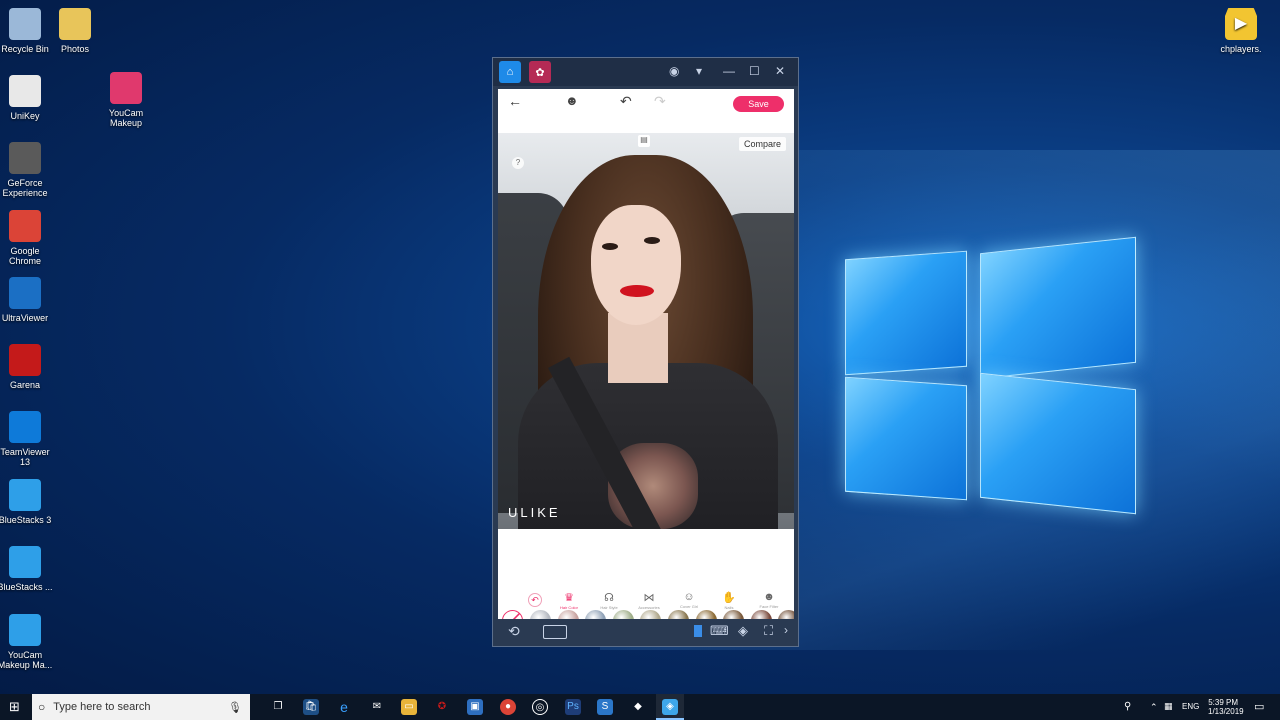 The width and height of the screenshot is (1280, 720). What do you see at coordinates (409, 707) in the screenshot?
I see `file-explorer-icon: ▭` at bounding box center [409, 707].